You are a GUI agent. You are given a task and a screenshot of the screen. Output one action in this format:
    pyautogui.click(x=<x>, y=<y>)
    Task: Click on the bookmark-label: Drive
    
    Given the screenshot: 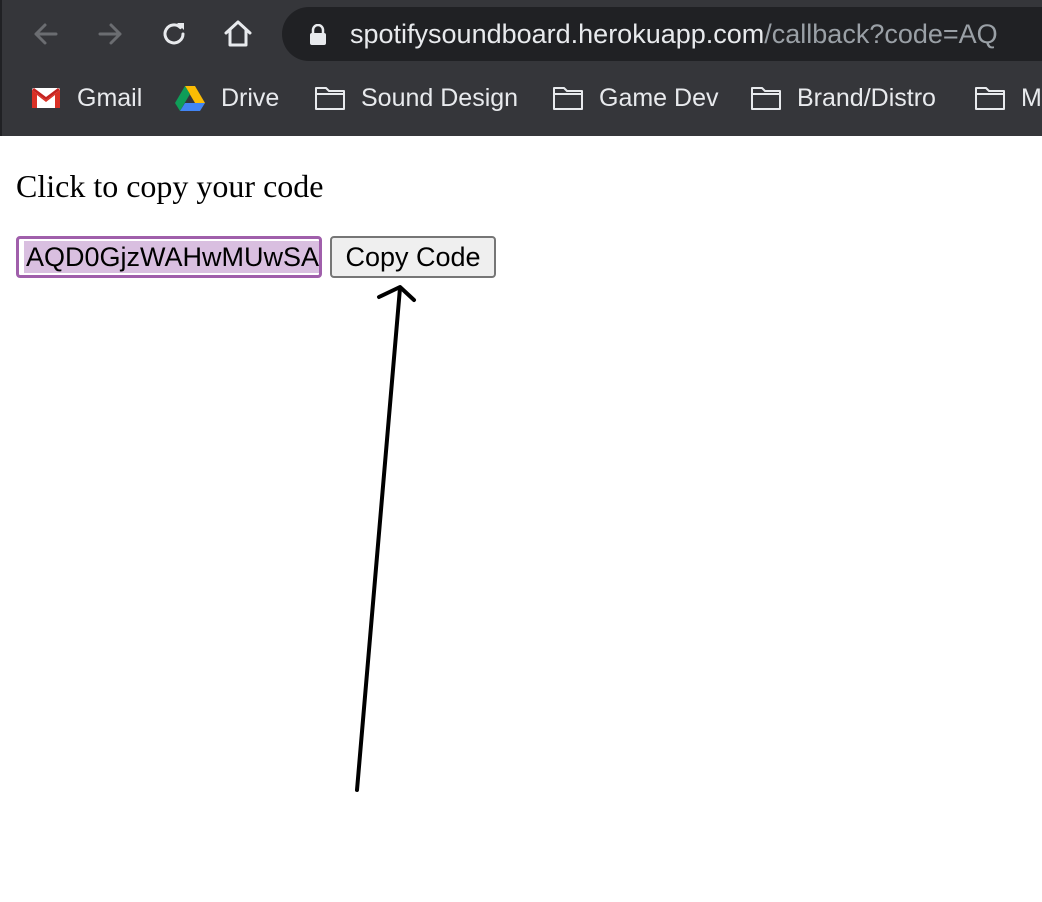 What is the action you would take?
    pyautogui.click(x=250, y=98)
    